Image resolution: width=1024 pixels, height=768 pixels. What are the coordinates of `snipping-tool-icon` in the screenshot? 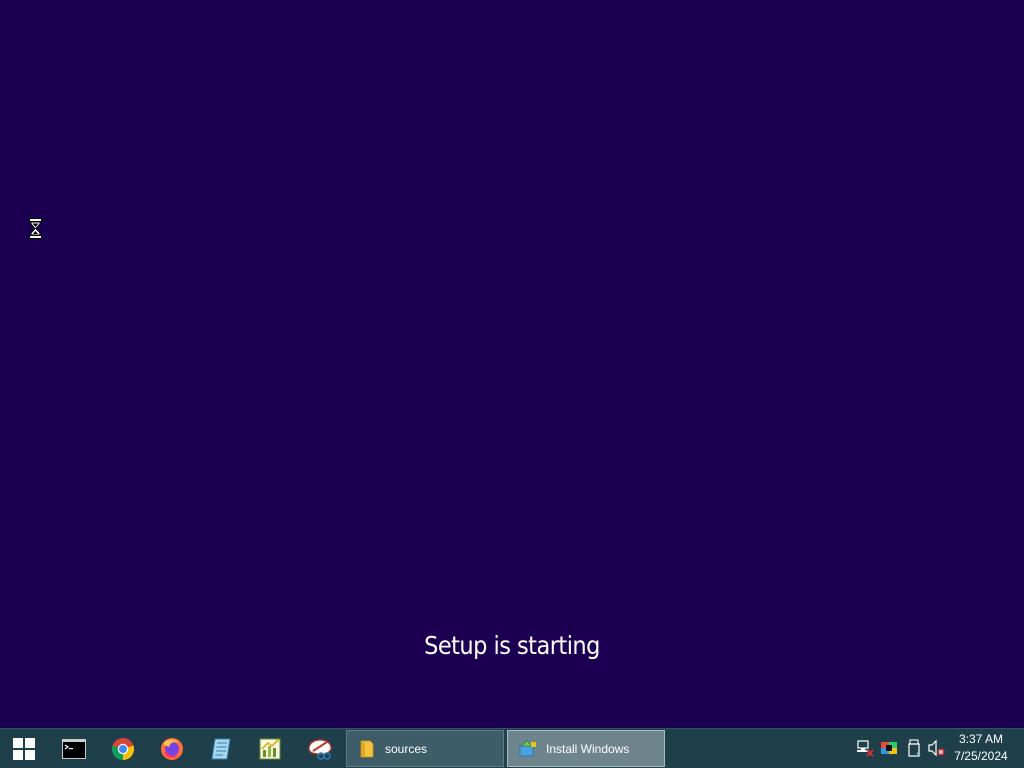 It's located at (320, 749).